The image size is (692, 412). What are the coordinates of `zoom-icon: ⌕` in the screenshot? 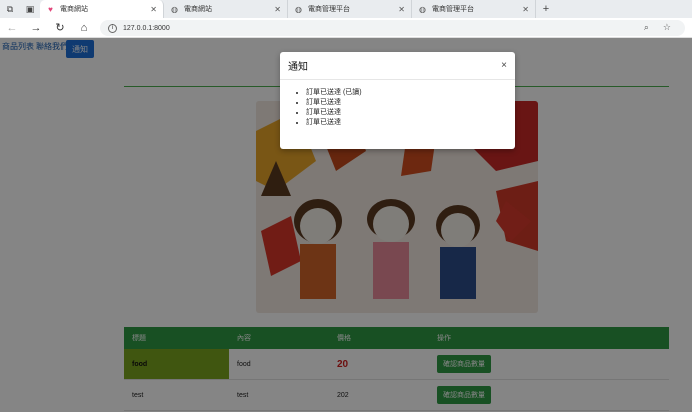 It's located at (646, 27).